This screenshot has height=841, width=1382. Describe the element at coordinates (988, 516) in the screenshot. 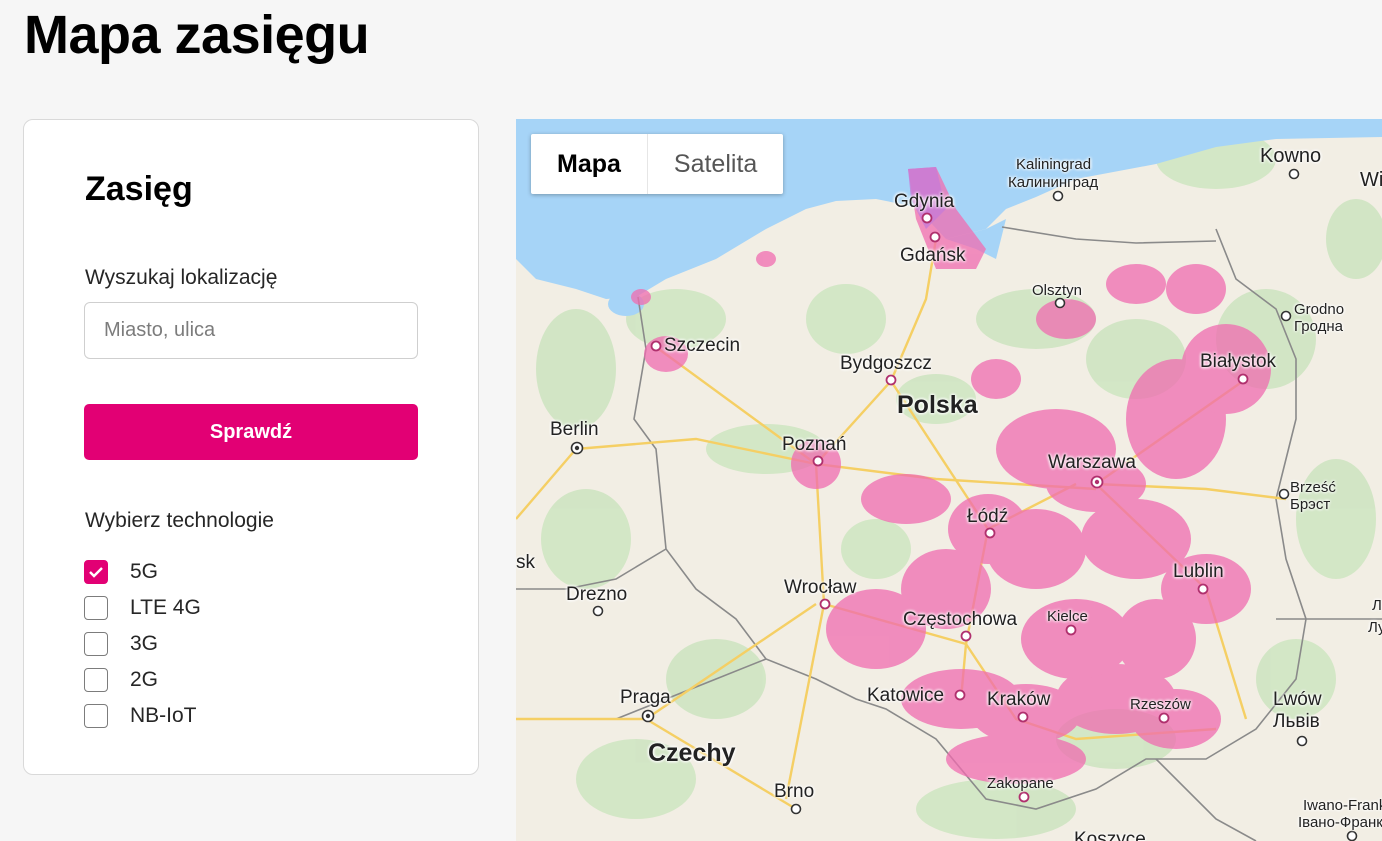

I see `label-lodz: Łódź` at that location.